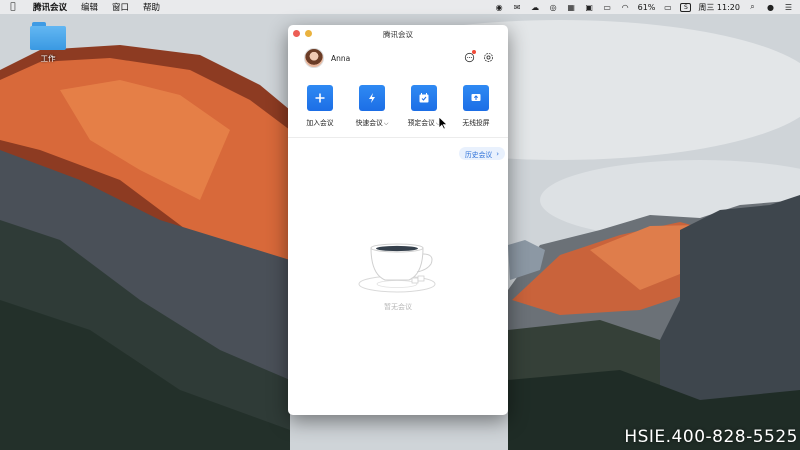  I want to click on keyboard-icon: ▣, so click(589, 7).